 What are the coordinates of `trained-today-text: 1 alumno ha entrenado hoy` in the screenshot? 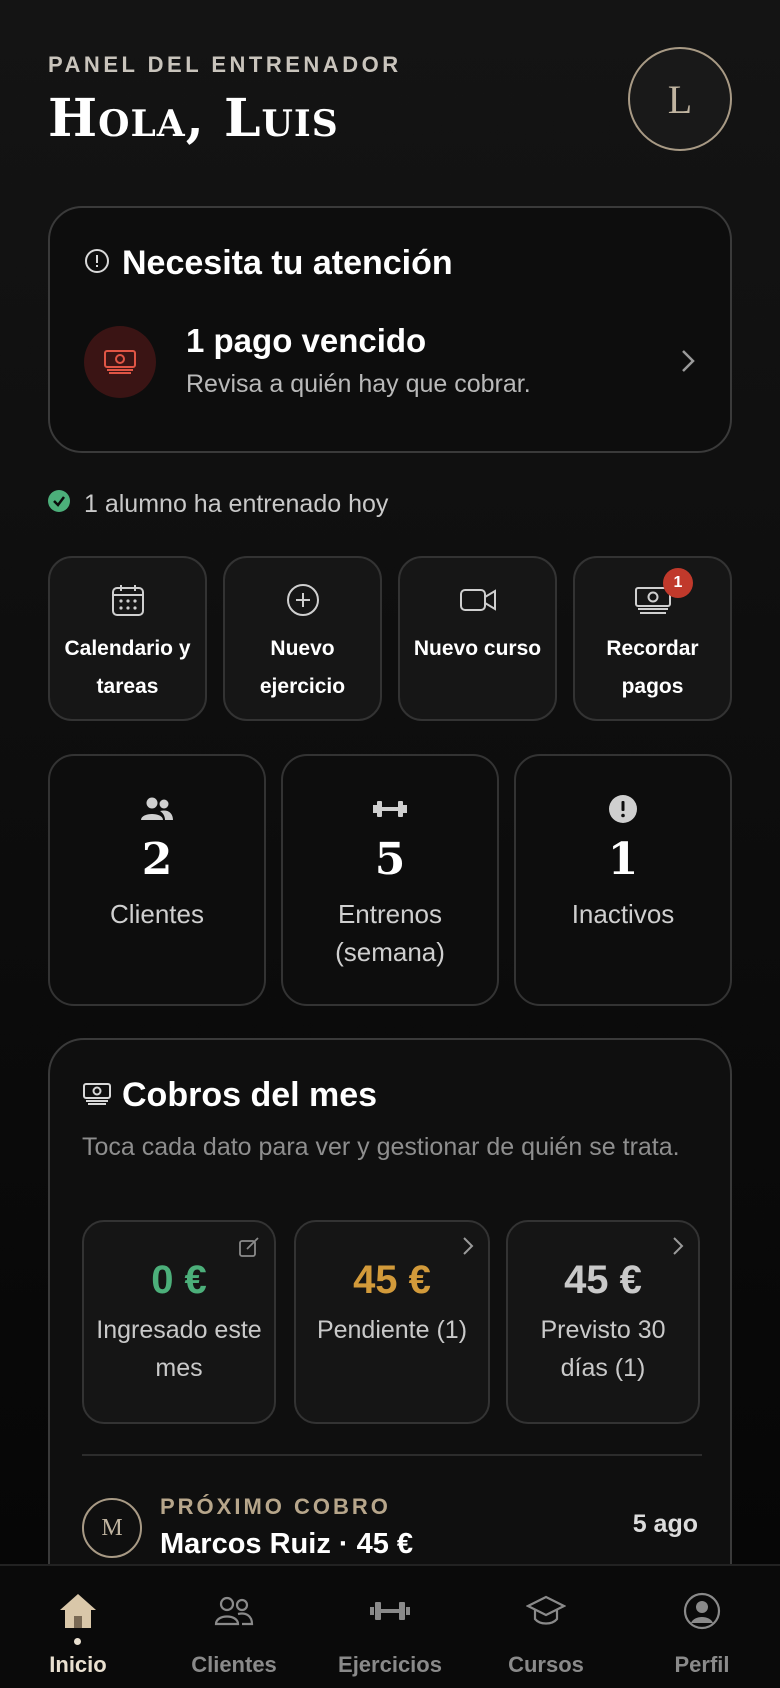 It's located at (236, 504).